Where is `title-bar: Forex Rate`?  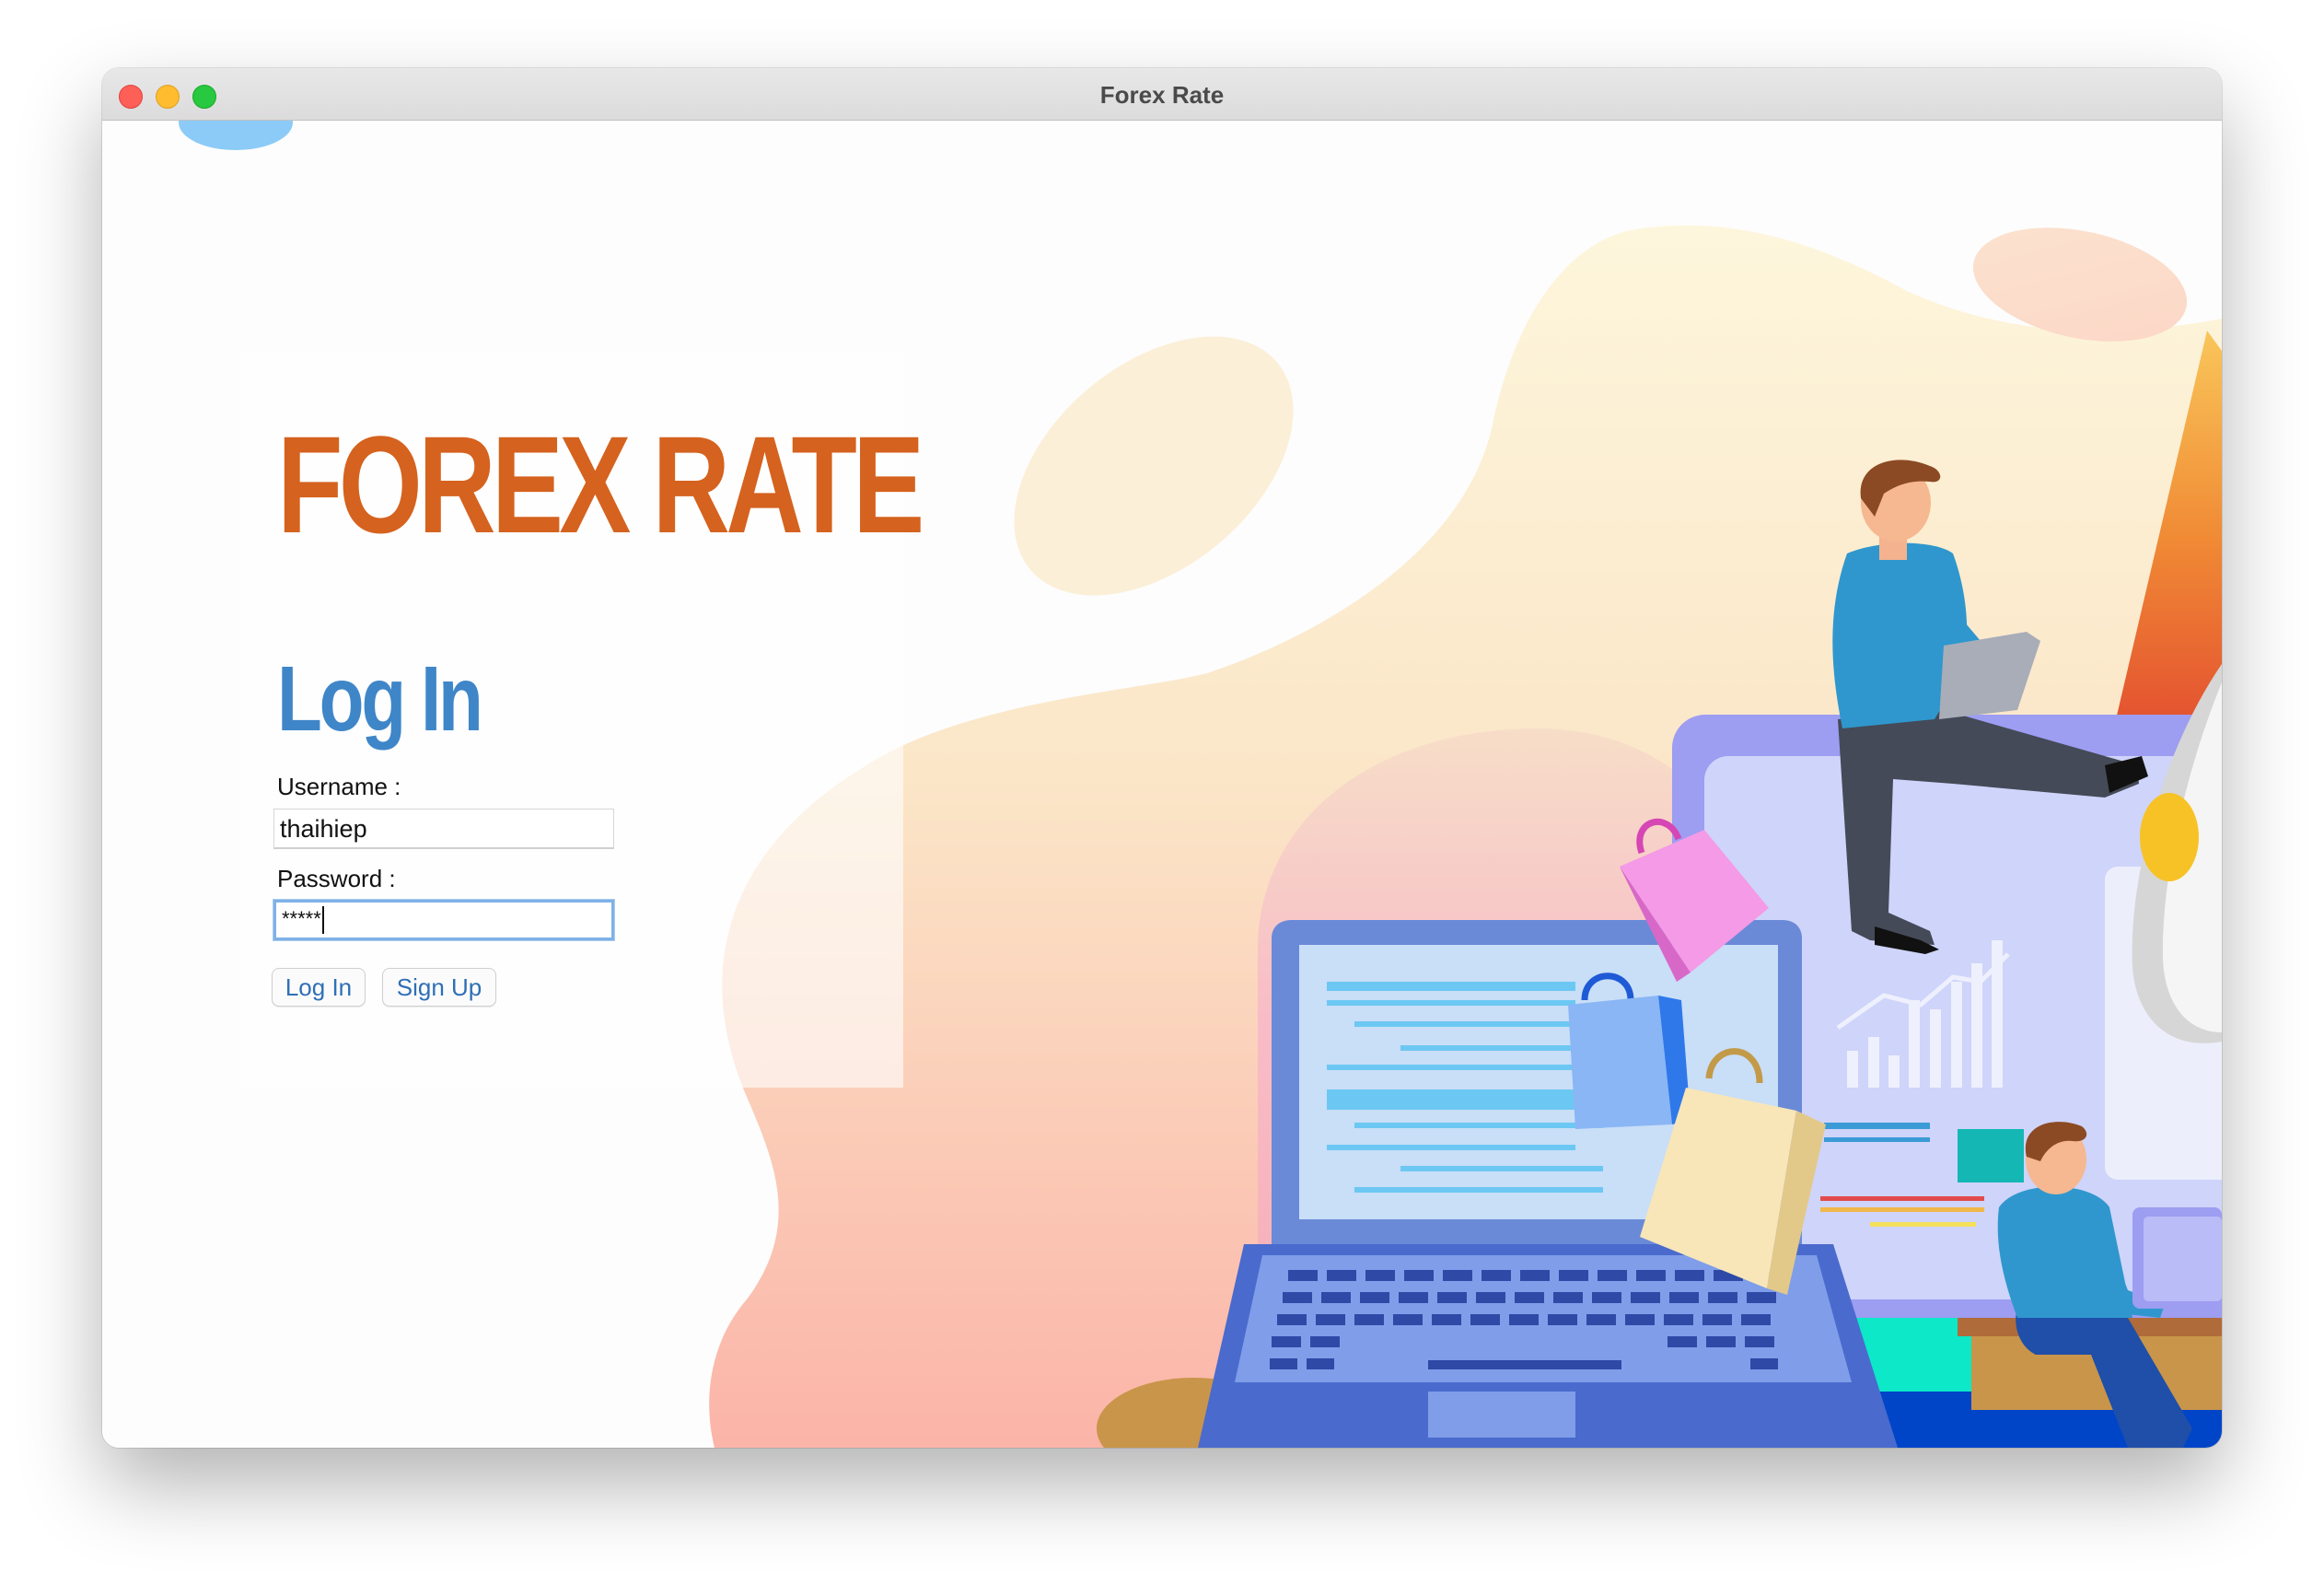 title-bar: Forex Rate is located at coordinates (1162, 94).